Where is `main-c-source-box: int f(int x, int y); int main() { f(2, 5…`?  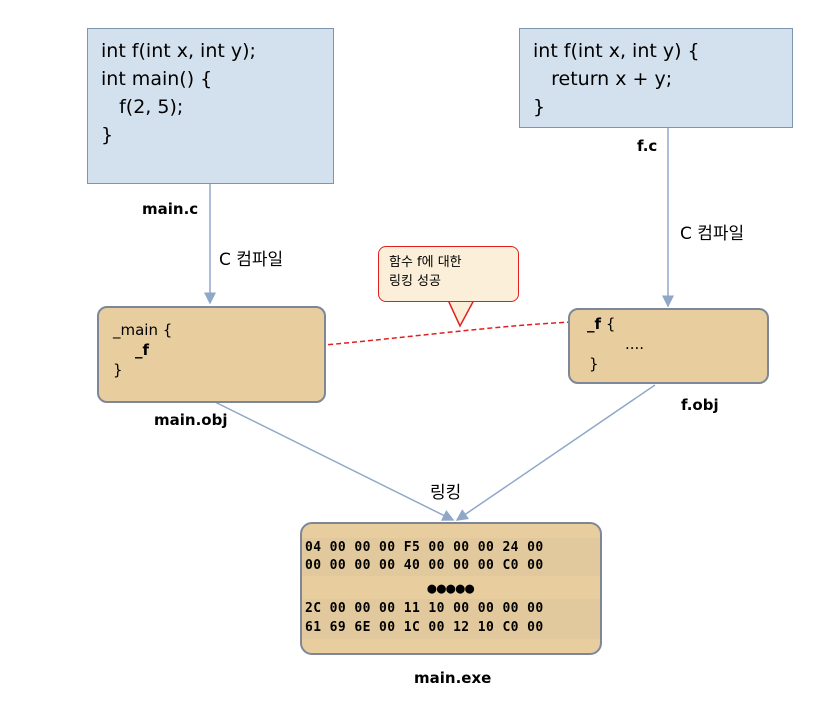 main-c-source-box: int f(int x, int y); int main() { f(2, 5… is located at coordinates (210, 106).